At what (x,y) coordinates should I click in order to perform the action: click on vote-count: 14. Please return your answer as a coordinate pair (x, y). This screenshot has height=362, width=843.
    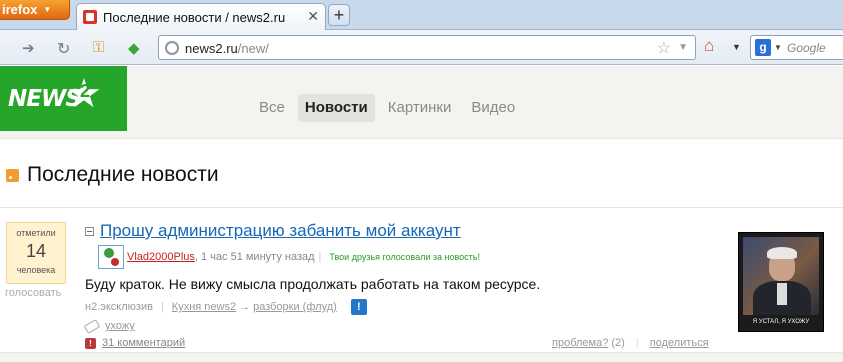
    Looking at the image, I should click on (36, 251).